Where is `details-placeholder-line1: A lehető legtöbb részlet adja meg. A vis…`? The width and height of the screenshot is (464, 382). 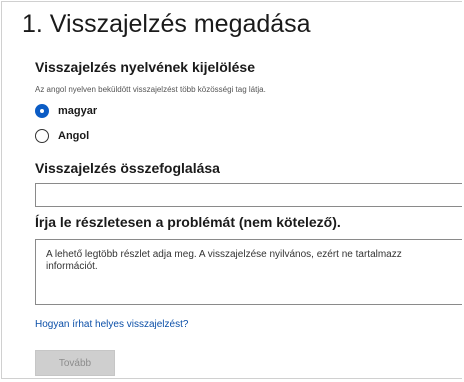 details-placeholder-line1: A lehető legtöbb részlet adja meg. A vis… is located at coordinates (224, 254).